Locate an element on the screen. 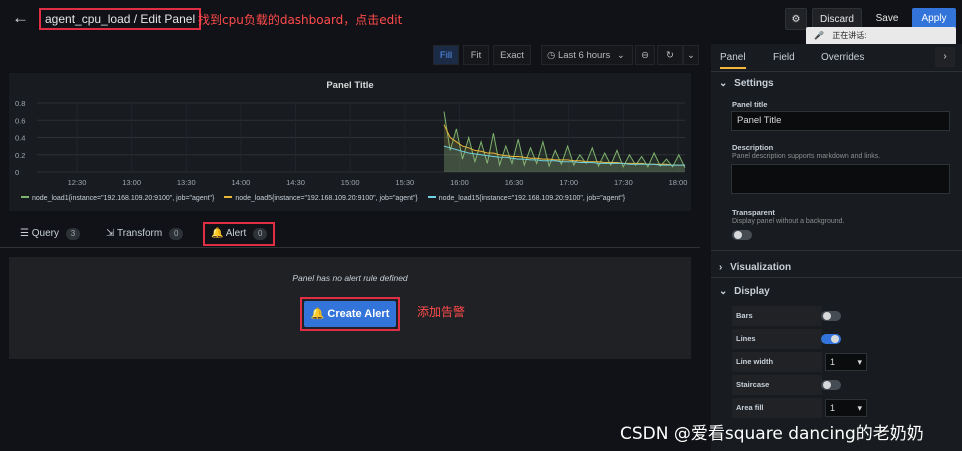 The width and height of the screenshot is (962, 451). settings-section: ⌄ Settings is located at coordinates (746, 83).